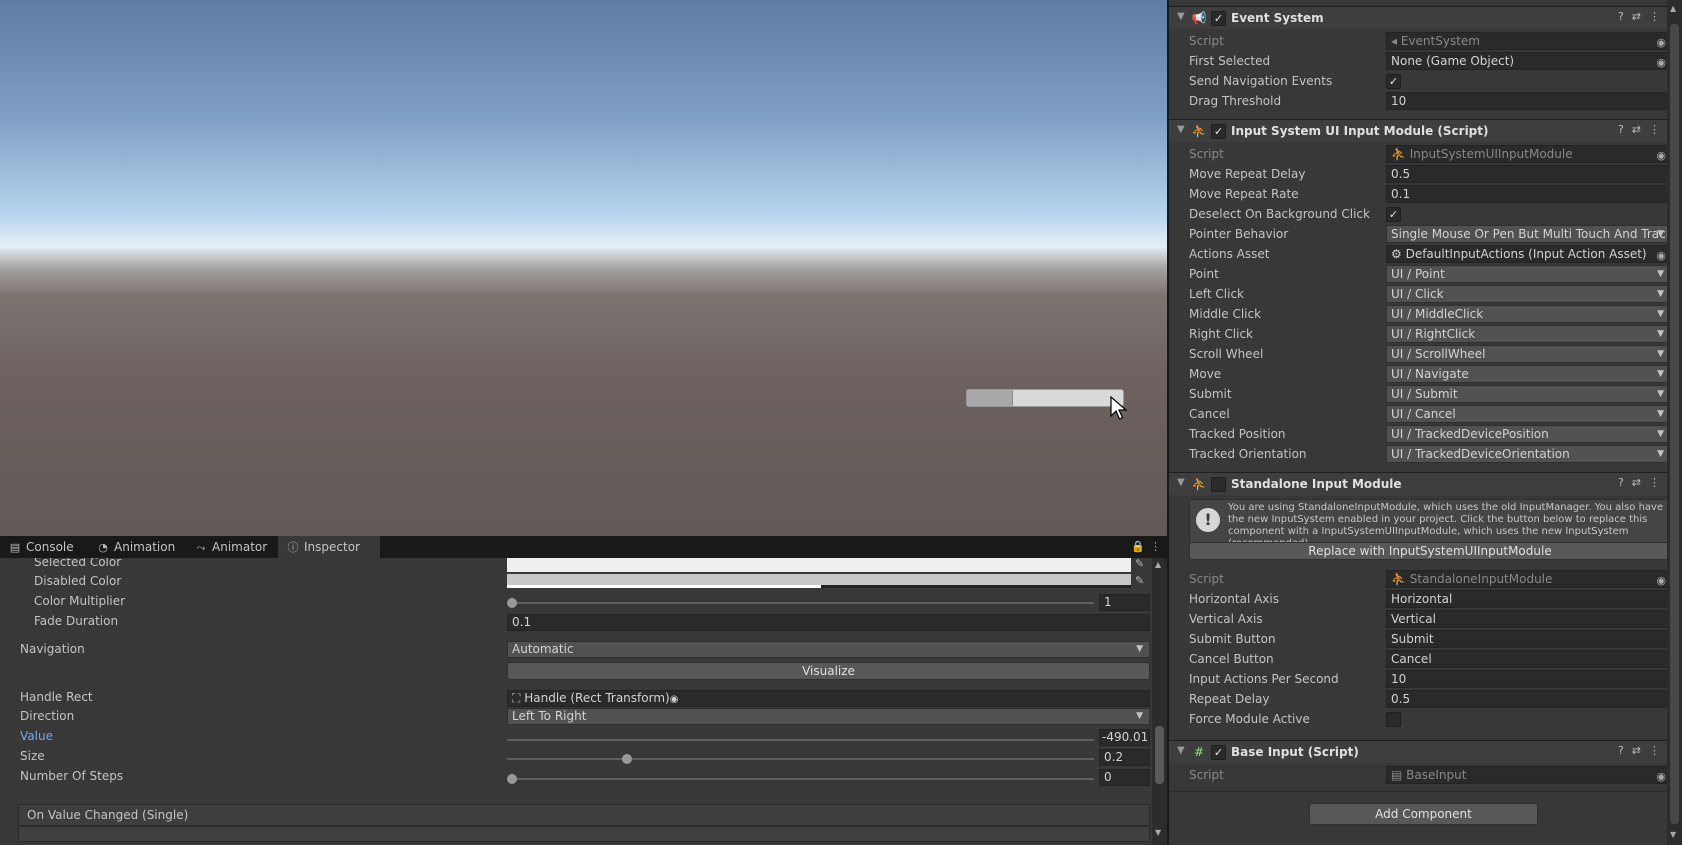 The image size is (1682, 845). Describe the element at coordinates (1528, 274) in the screenshot. I see `point-dropdown: UI / Point ▼` at that location.